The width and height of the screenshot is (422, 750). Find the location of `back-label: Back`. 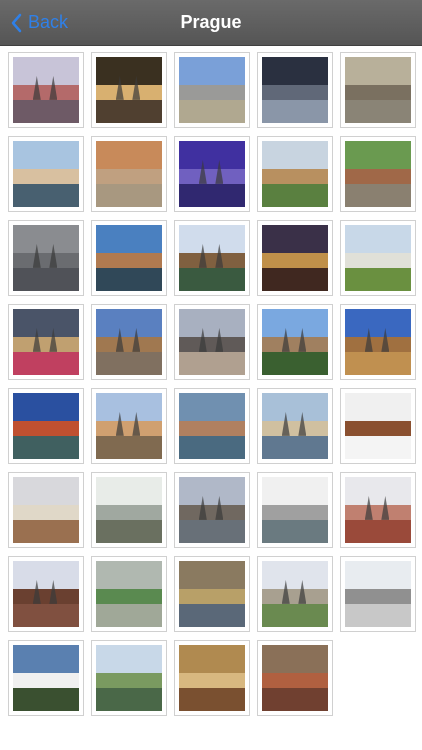

back-label: Back is located at coordinates (48, 22).